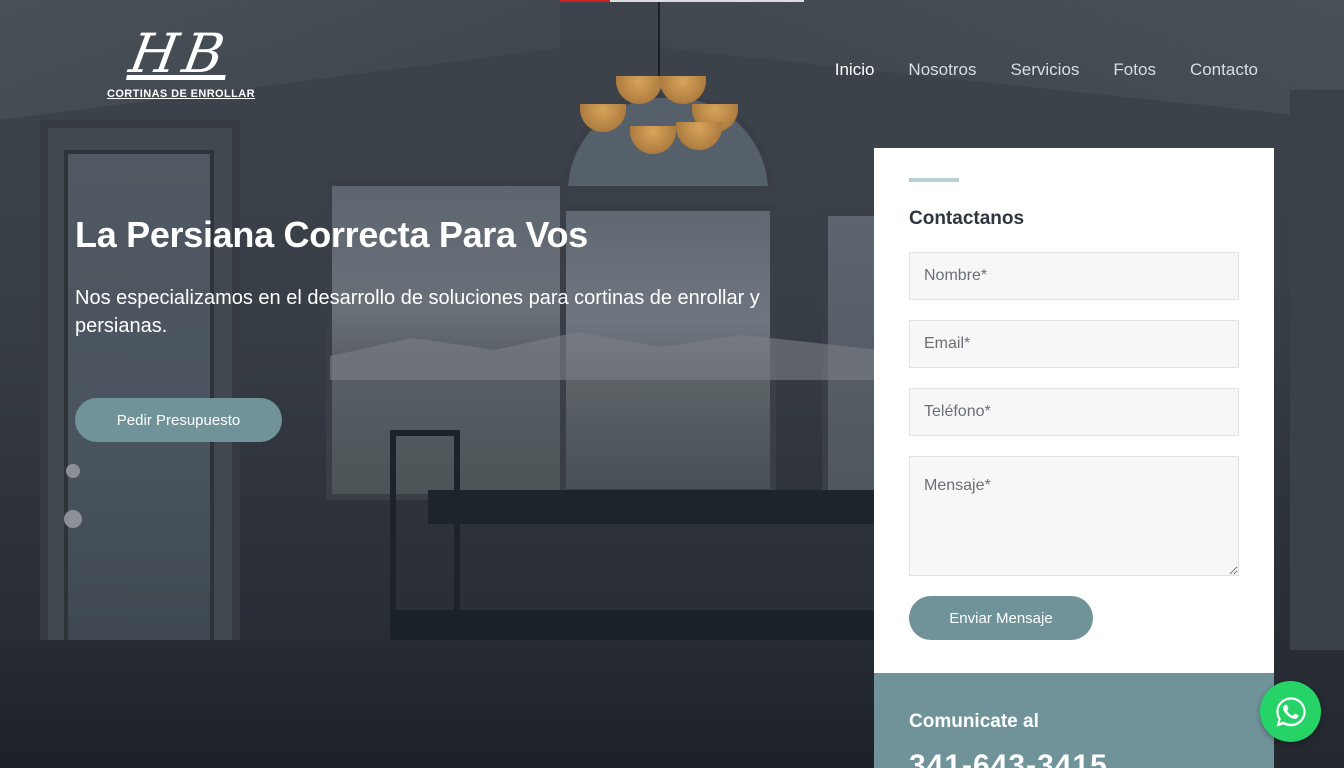 Image resolution: width=1344 pixels, height=768 pixels. I want to click on nav-item-servicios: Servicios, so click(1044, 70).